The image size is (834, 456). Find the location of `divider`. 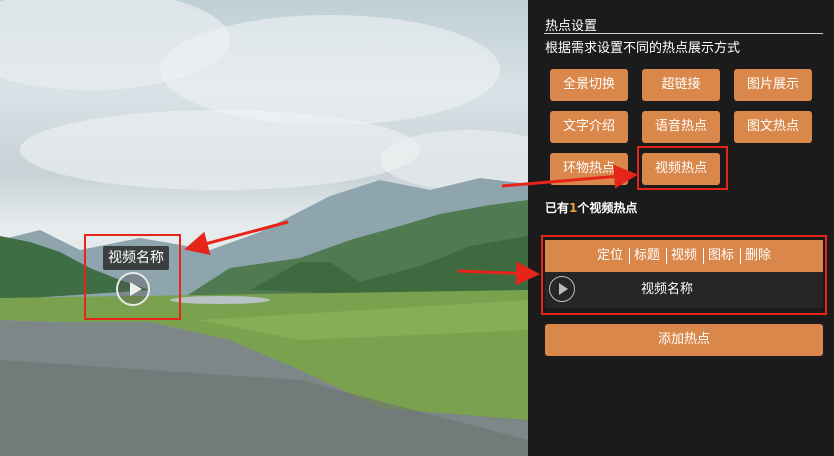

divider is located at coordinates (683, 33).